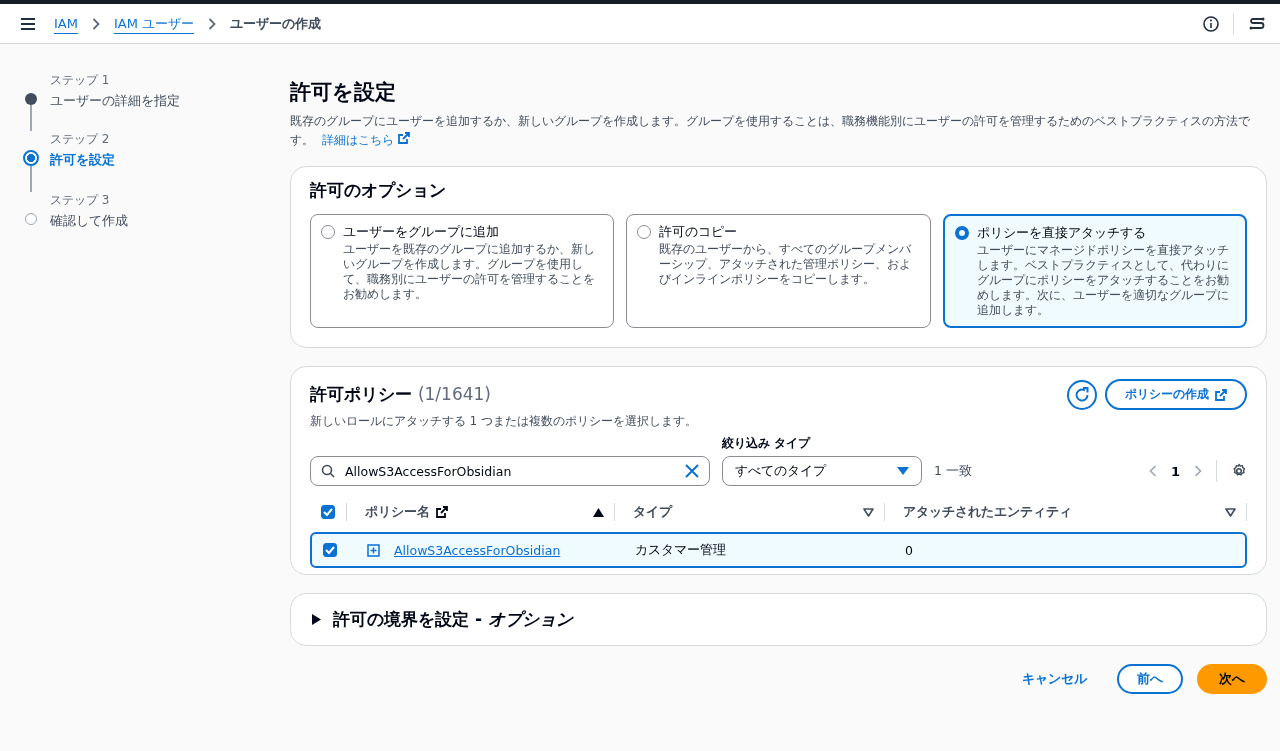 Image resolution: width=1280 pixels, height=751 pixels. I want to click on previous-button: 前へ, so click(1150, 679).